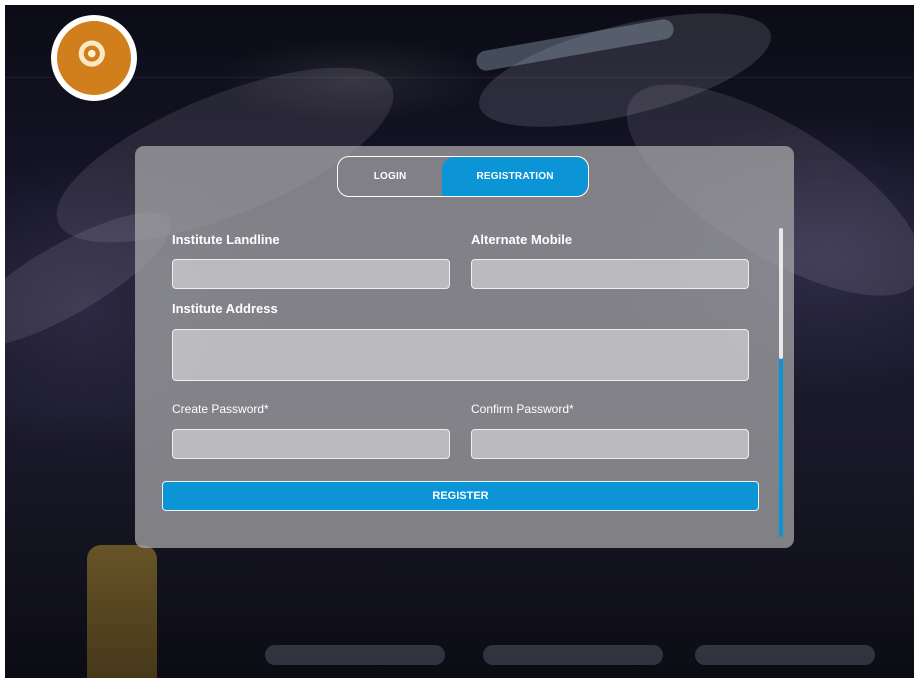 This screenshot has height=678, width=914. I want to click on emblem-icon, so click(94, 58).